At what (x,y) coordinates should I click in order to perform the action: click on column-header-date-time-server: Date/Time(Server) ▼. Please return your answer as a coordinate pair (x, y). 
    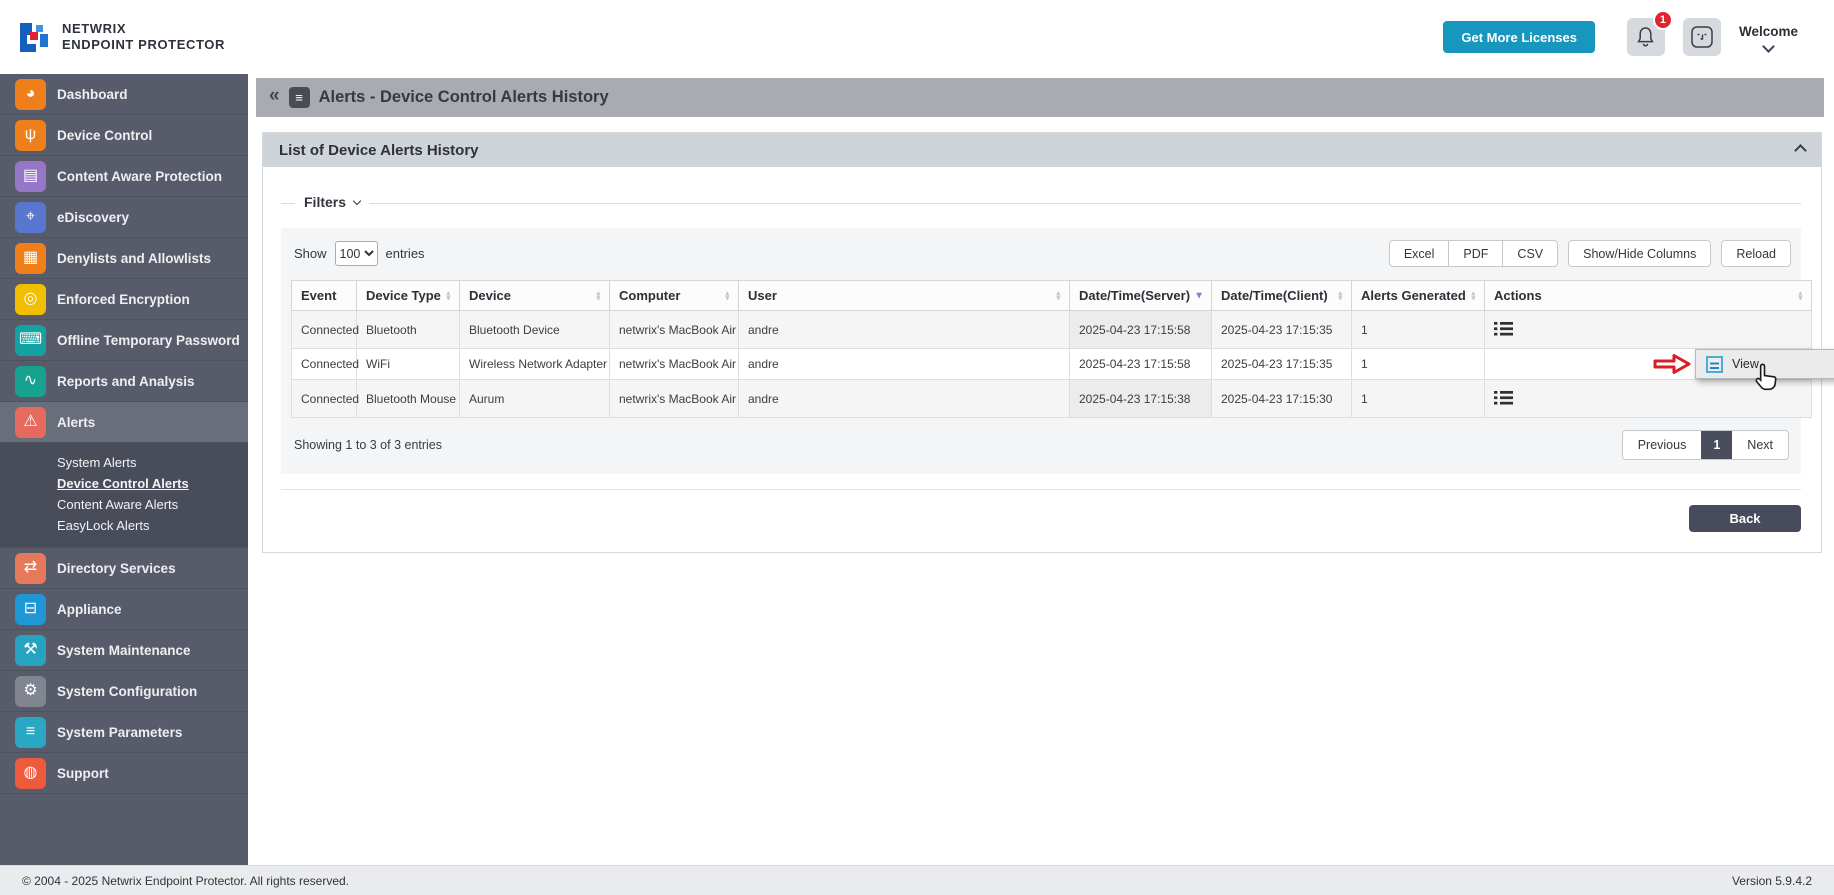
    Looking at the image, I should click on (1140, 295).